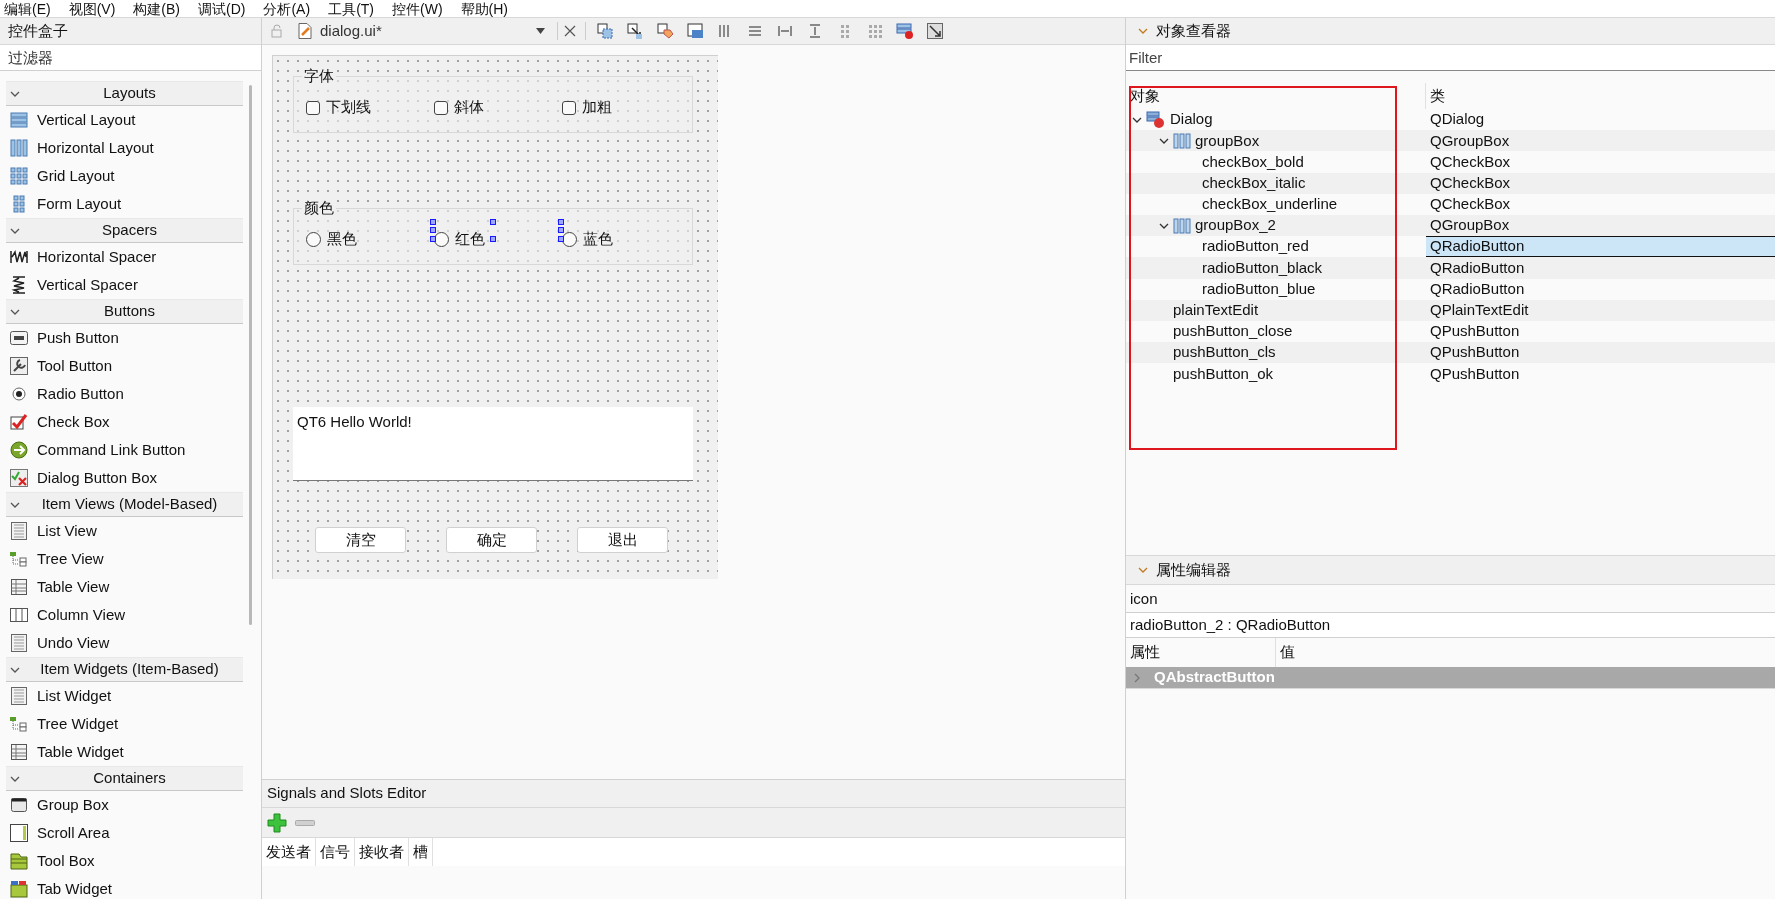 The height and width of the screenshot is (899, 1775). Describe the element at coordinates (382, 852) in the screenshot. I see `column-header: 接收者` at that location.